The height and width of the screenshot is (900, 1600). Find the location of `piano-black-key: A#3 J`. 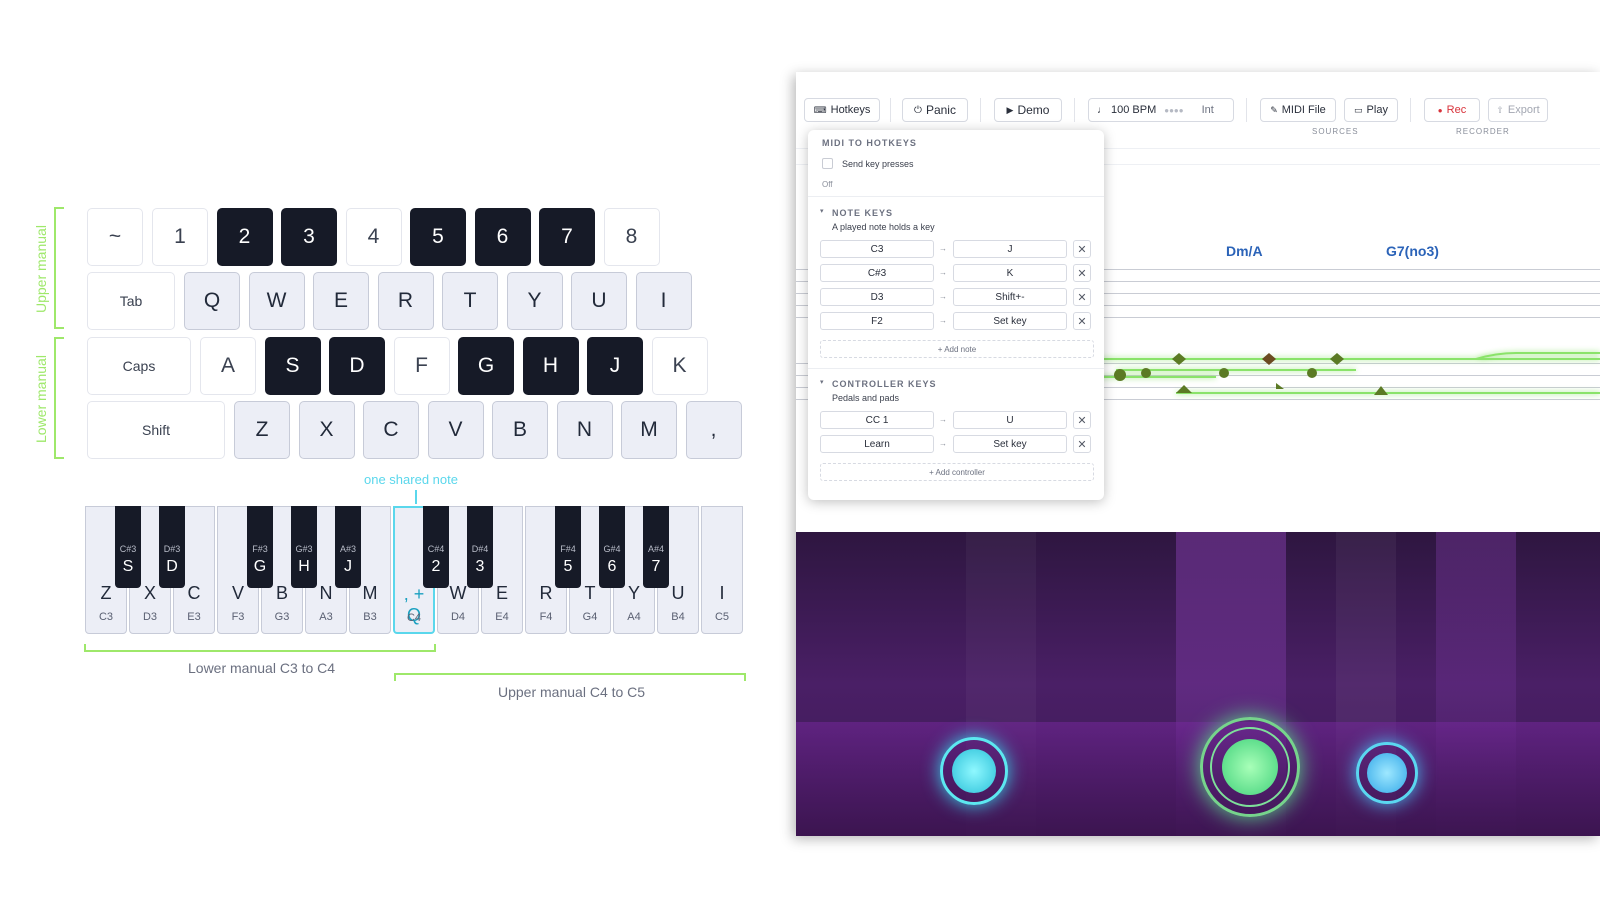

piano-black-key: A#3 J is located at coordinates (348, 547).